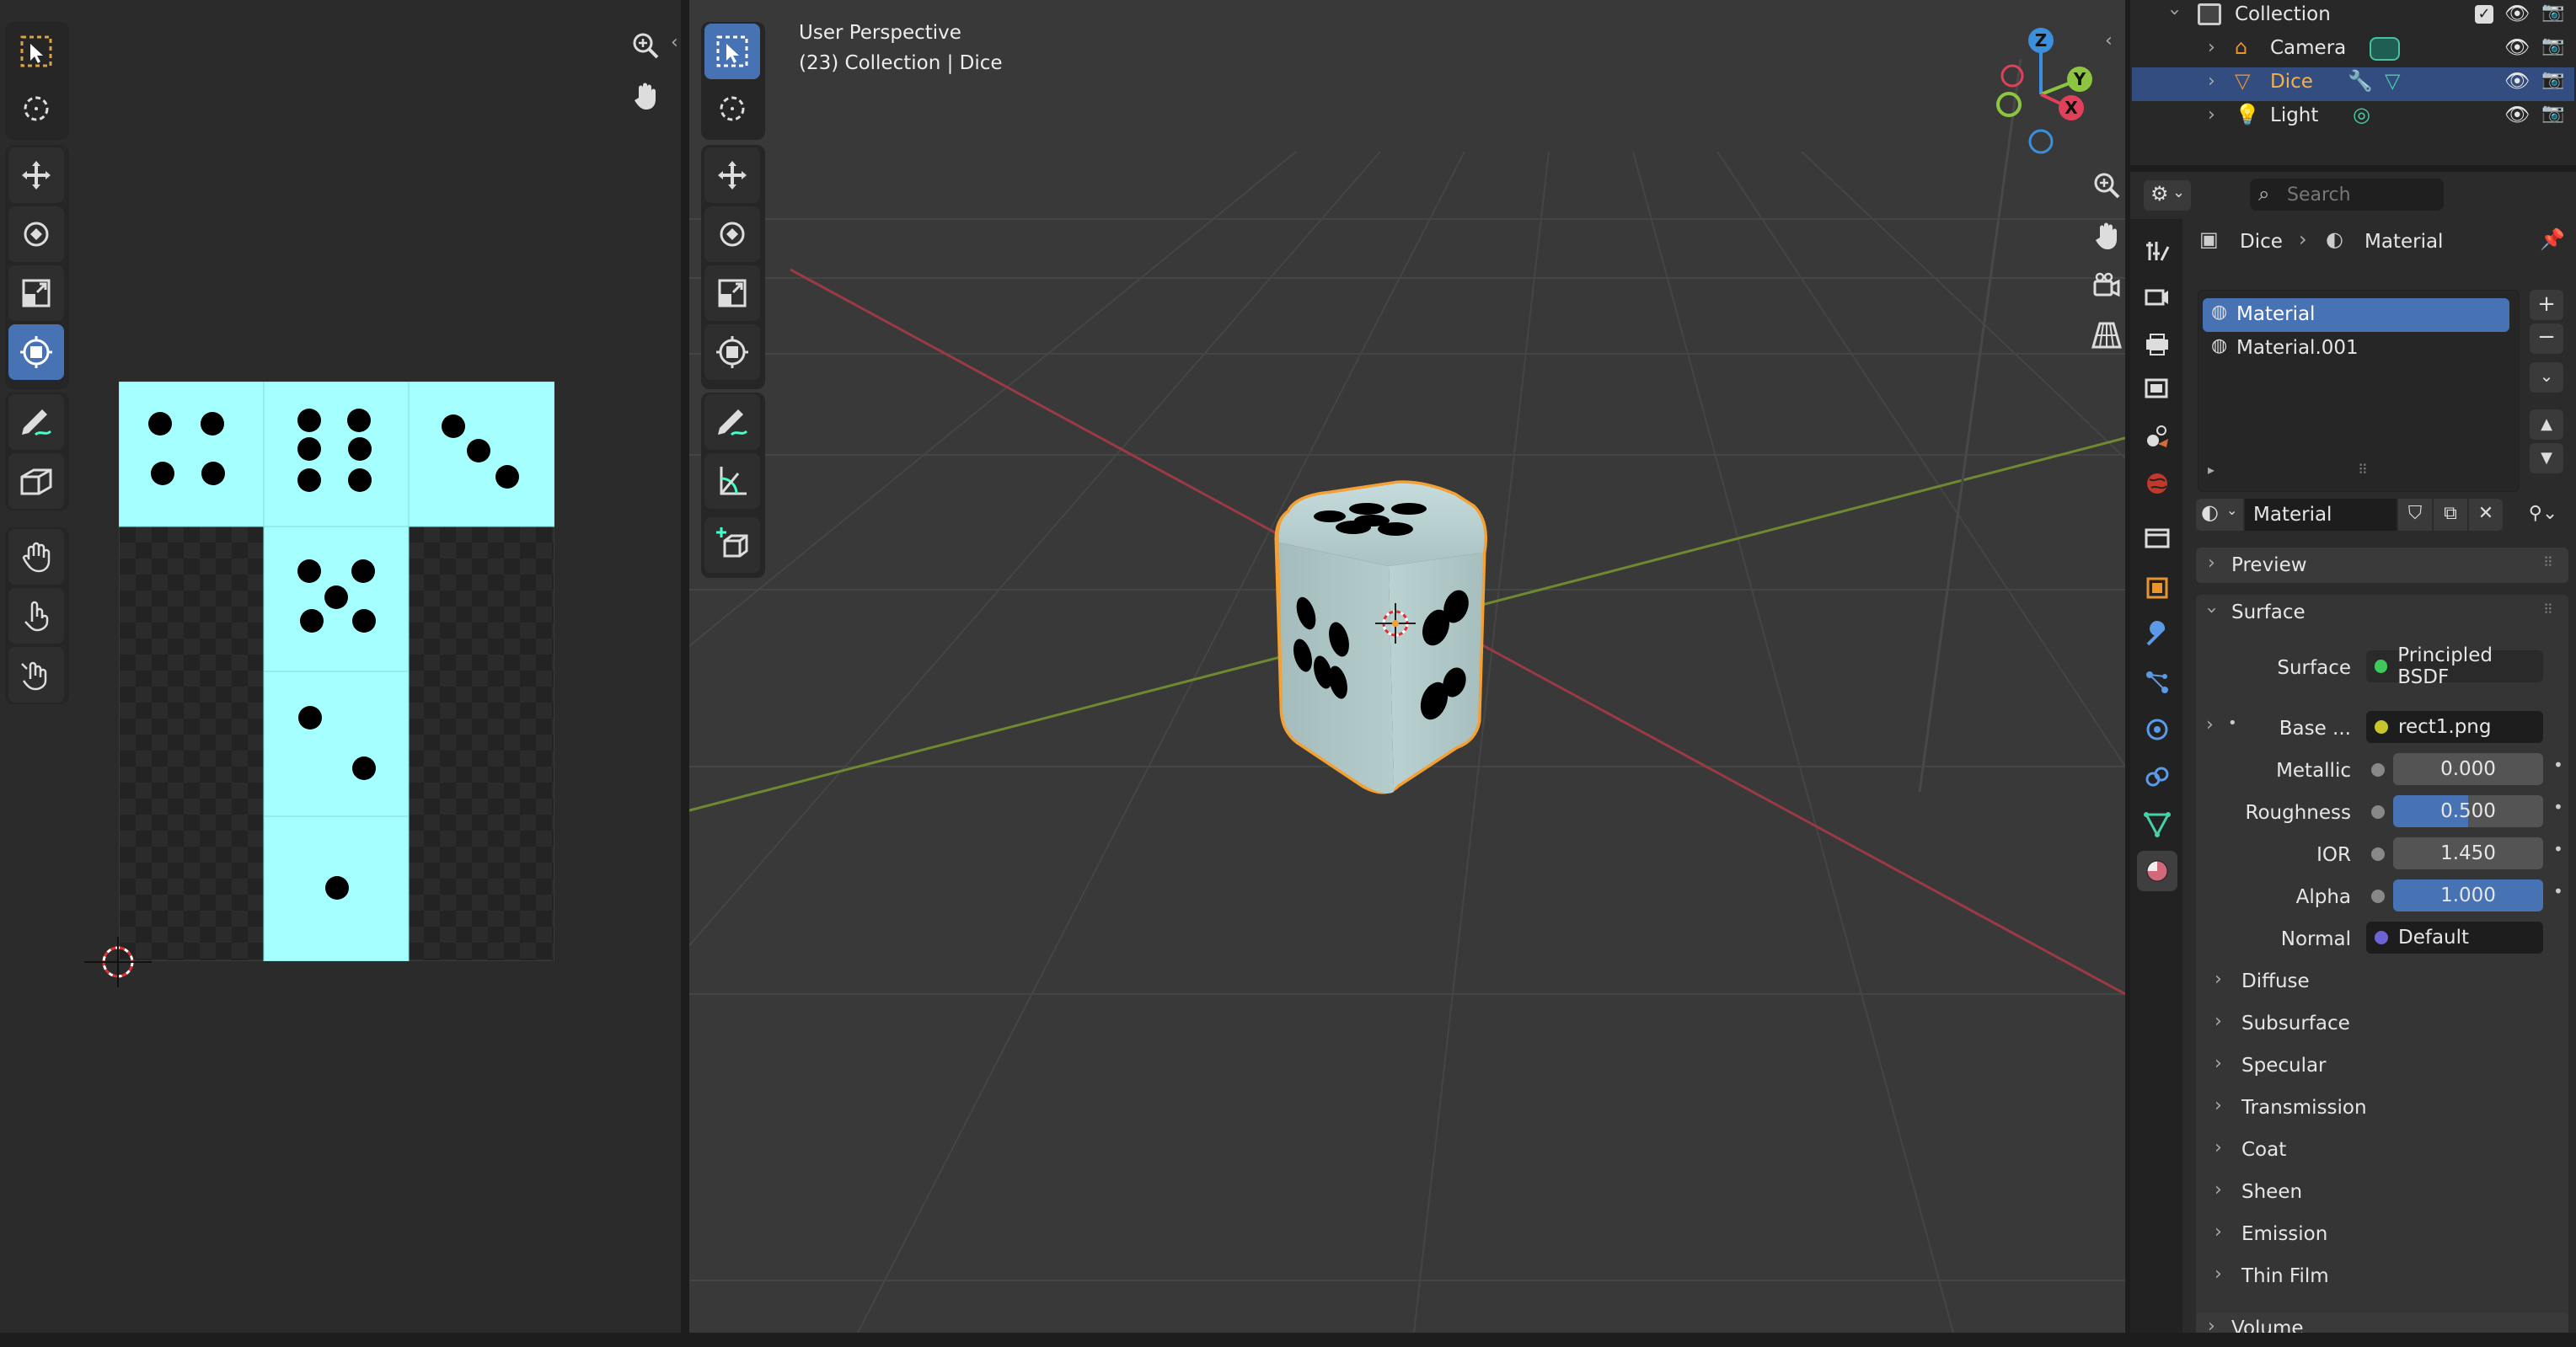  What do you see at coordinates (2349, 17) in the screenshot?
I see `outliner-row-collection: › Collection ✓ 👁 📷` at bounding box center [2349, 17].